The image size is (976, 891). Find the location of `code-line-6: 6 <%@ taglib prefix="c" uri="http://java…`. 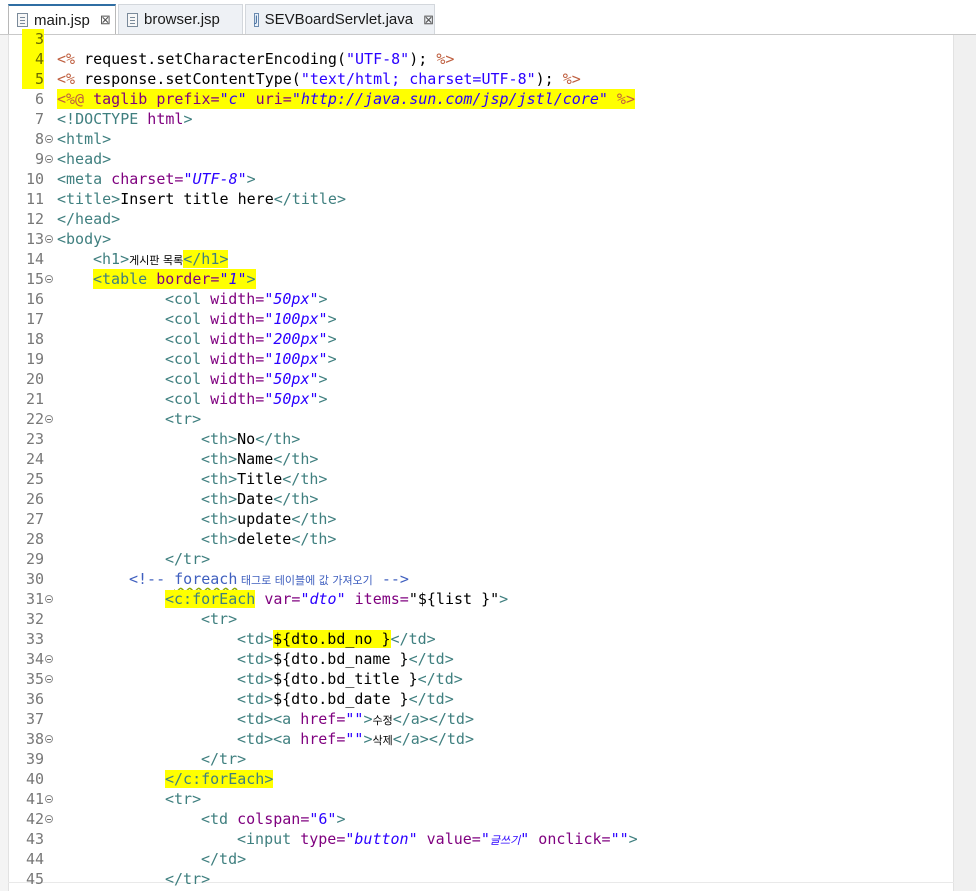

code-line-6: 6 <%@ taglib prefix="c" uri="http://java… is located at coordinates (477, 99).